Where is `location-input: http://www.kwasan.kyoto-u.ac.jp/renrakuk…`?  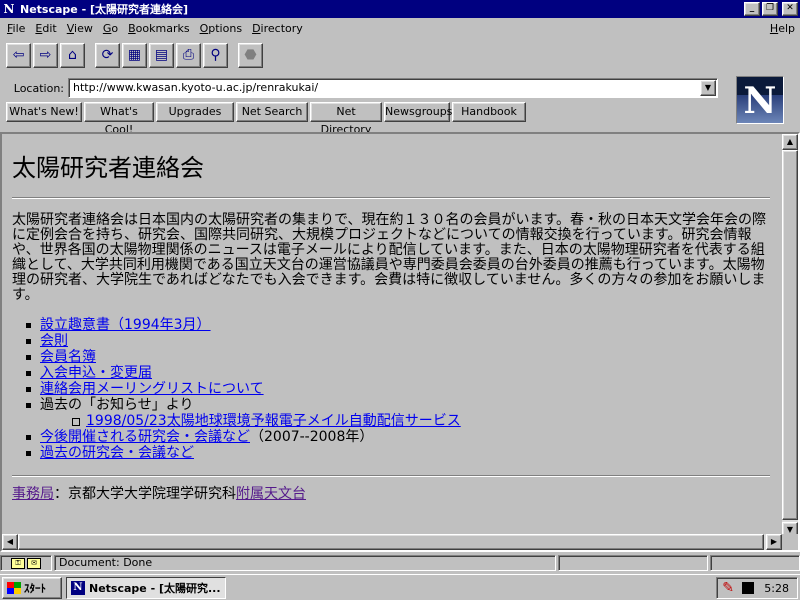 location-input: http://www.kwasan.kyoto-u.ac.jp/renrakuk… is located at coordinates (393, 88).